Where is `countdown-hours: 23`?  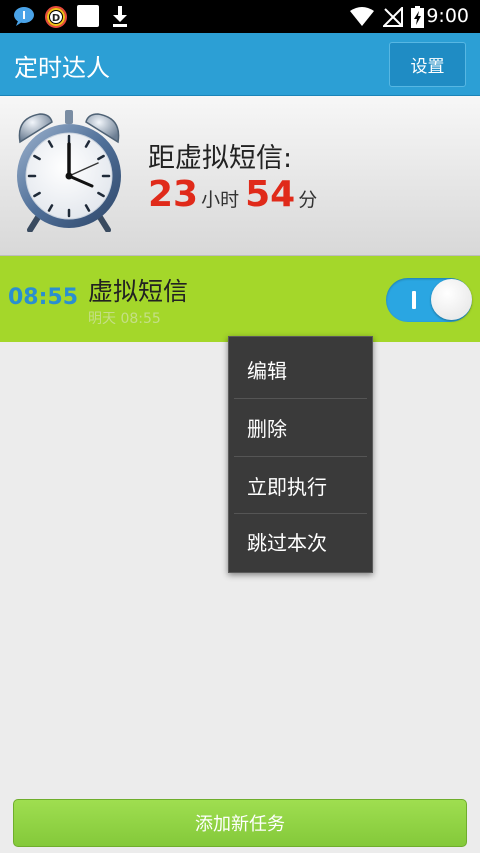 countdown-hours: 23 is located at coordinates (173, 194).